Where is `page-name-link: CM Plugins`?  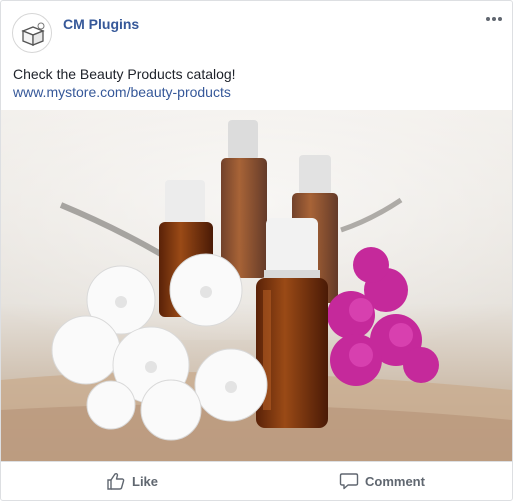
page-name-link: CM Plugins is located at coordinates (101, 24).